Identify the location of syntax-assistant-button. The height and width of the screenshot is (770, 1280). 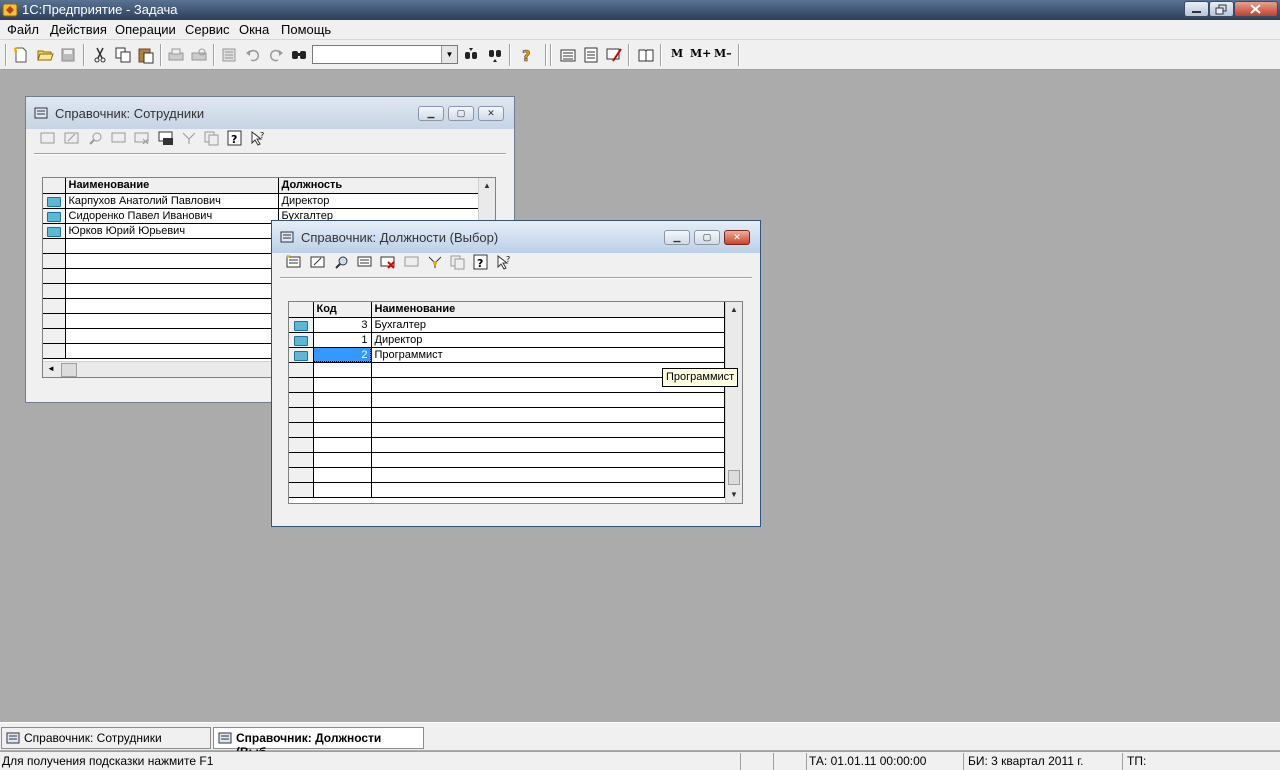
(614, 55).